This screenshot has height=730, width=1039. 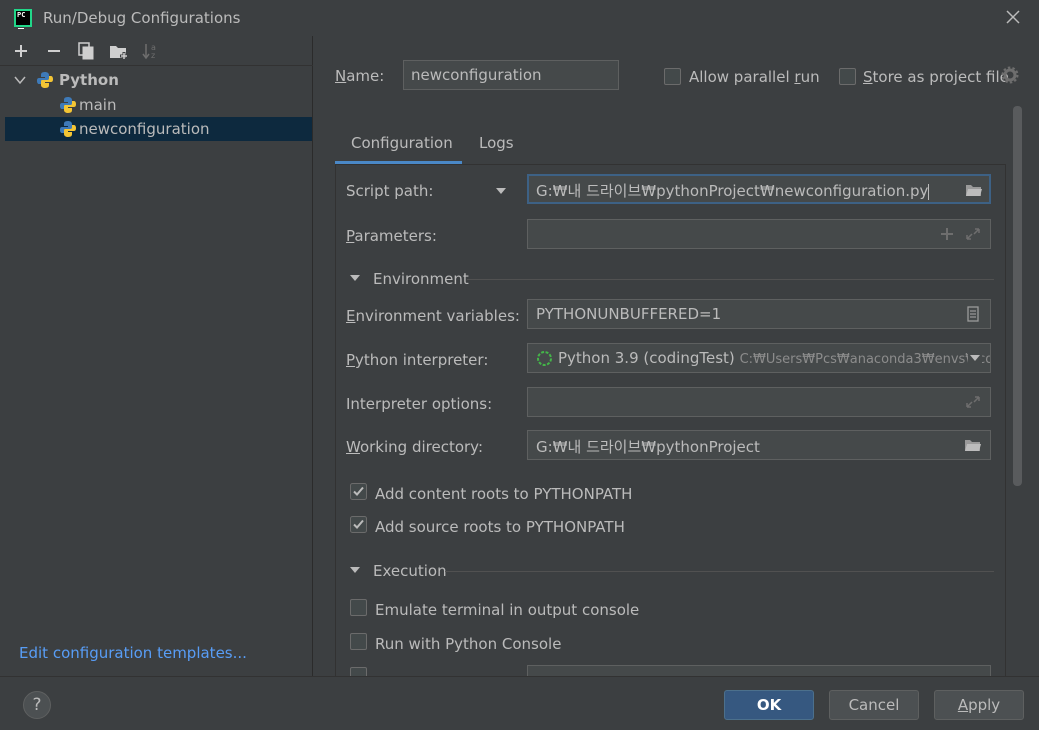 What do you see at coordinates (754, 77) in the screenshot?
I see `allow-parallel-run-label: Allow parallel run` at bounding box center [754, 77].